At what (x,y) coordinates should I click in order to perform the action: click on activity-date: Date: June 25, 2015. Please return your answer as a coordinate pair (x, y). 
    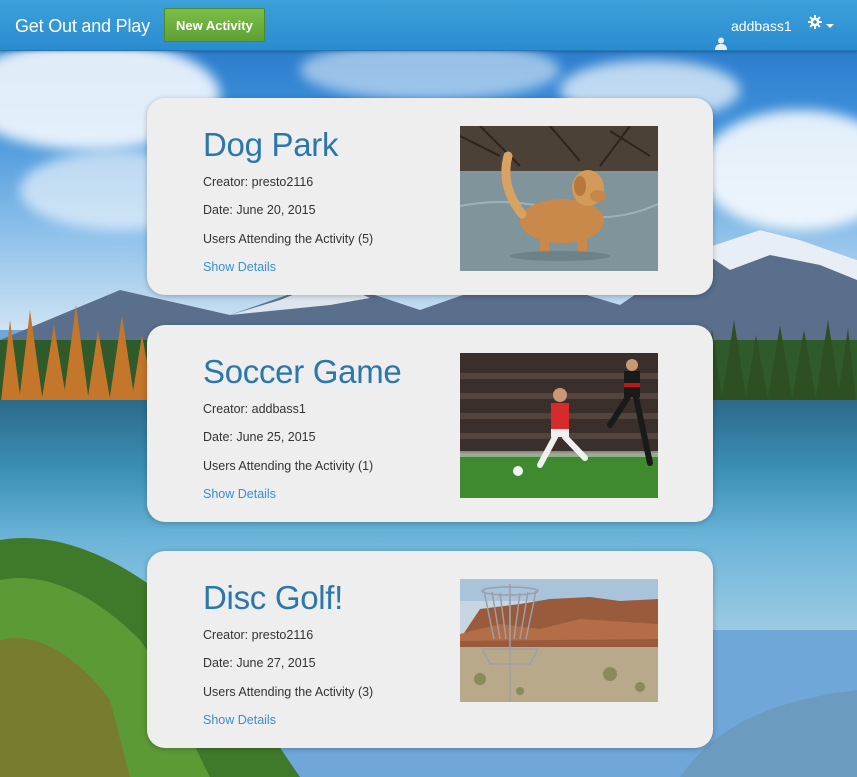
    Looking at the image, I should click on (259, 437).